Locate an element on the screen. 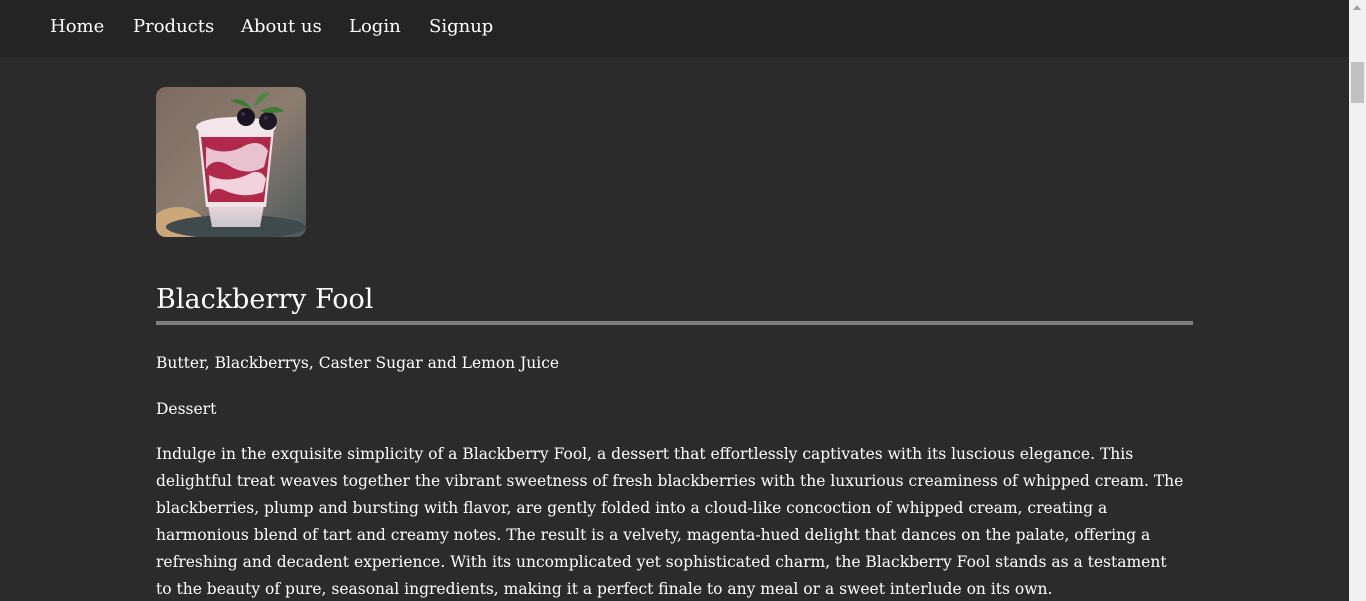  scrollbar-thumb is located at coordinates (1357, 82).